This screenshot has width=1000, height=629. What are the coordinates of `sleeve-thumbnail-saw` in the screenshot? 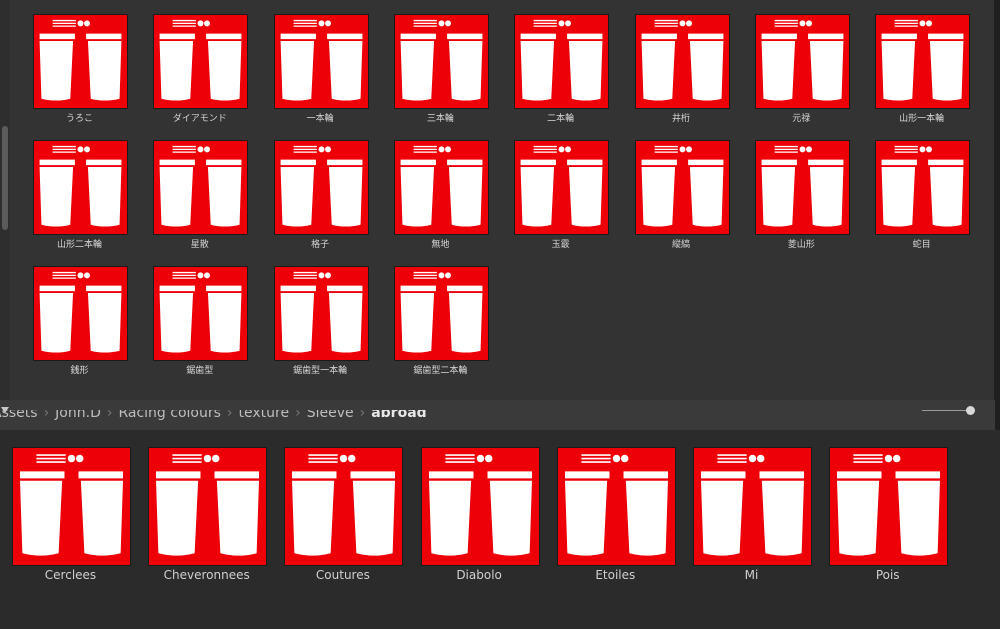 It's located at (201, 313).